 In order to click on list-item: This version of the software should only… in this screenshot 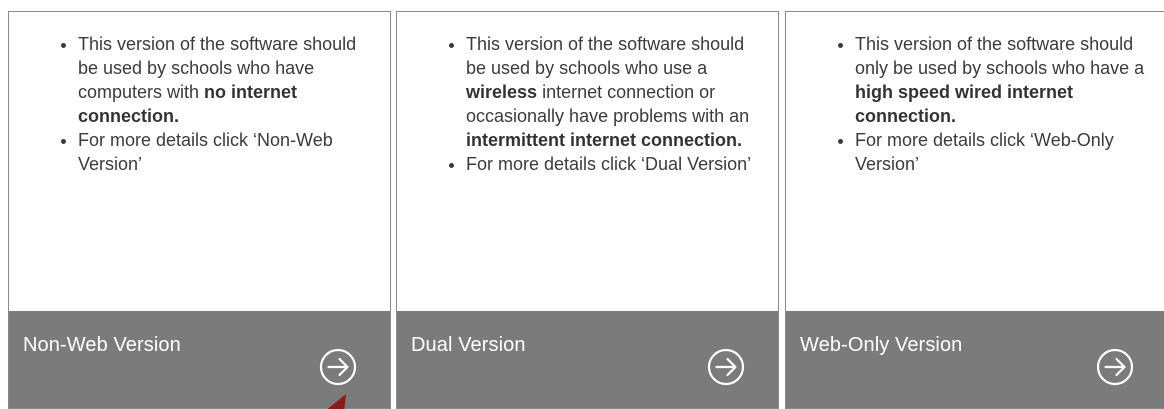, I will do `click(1005, 80)`.